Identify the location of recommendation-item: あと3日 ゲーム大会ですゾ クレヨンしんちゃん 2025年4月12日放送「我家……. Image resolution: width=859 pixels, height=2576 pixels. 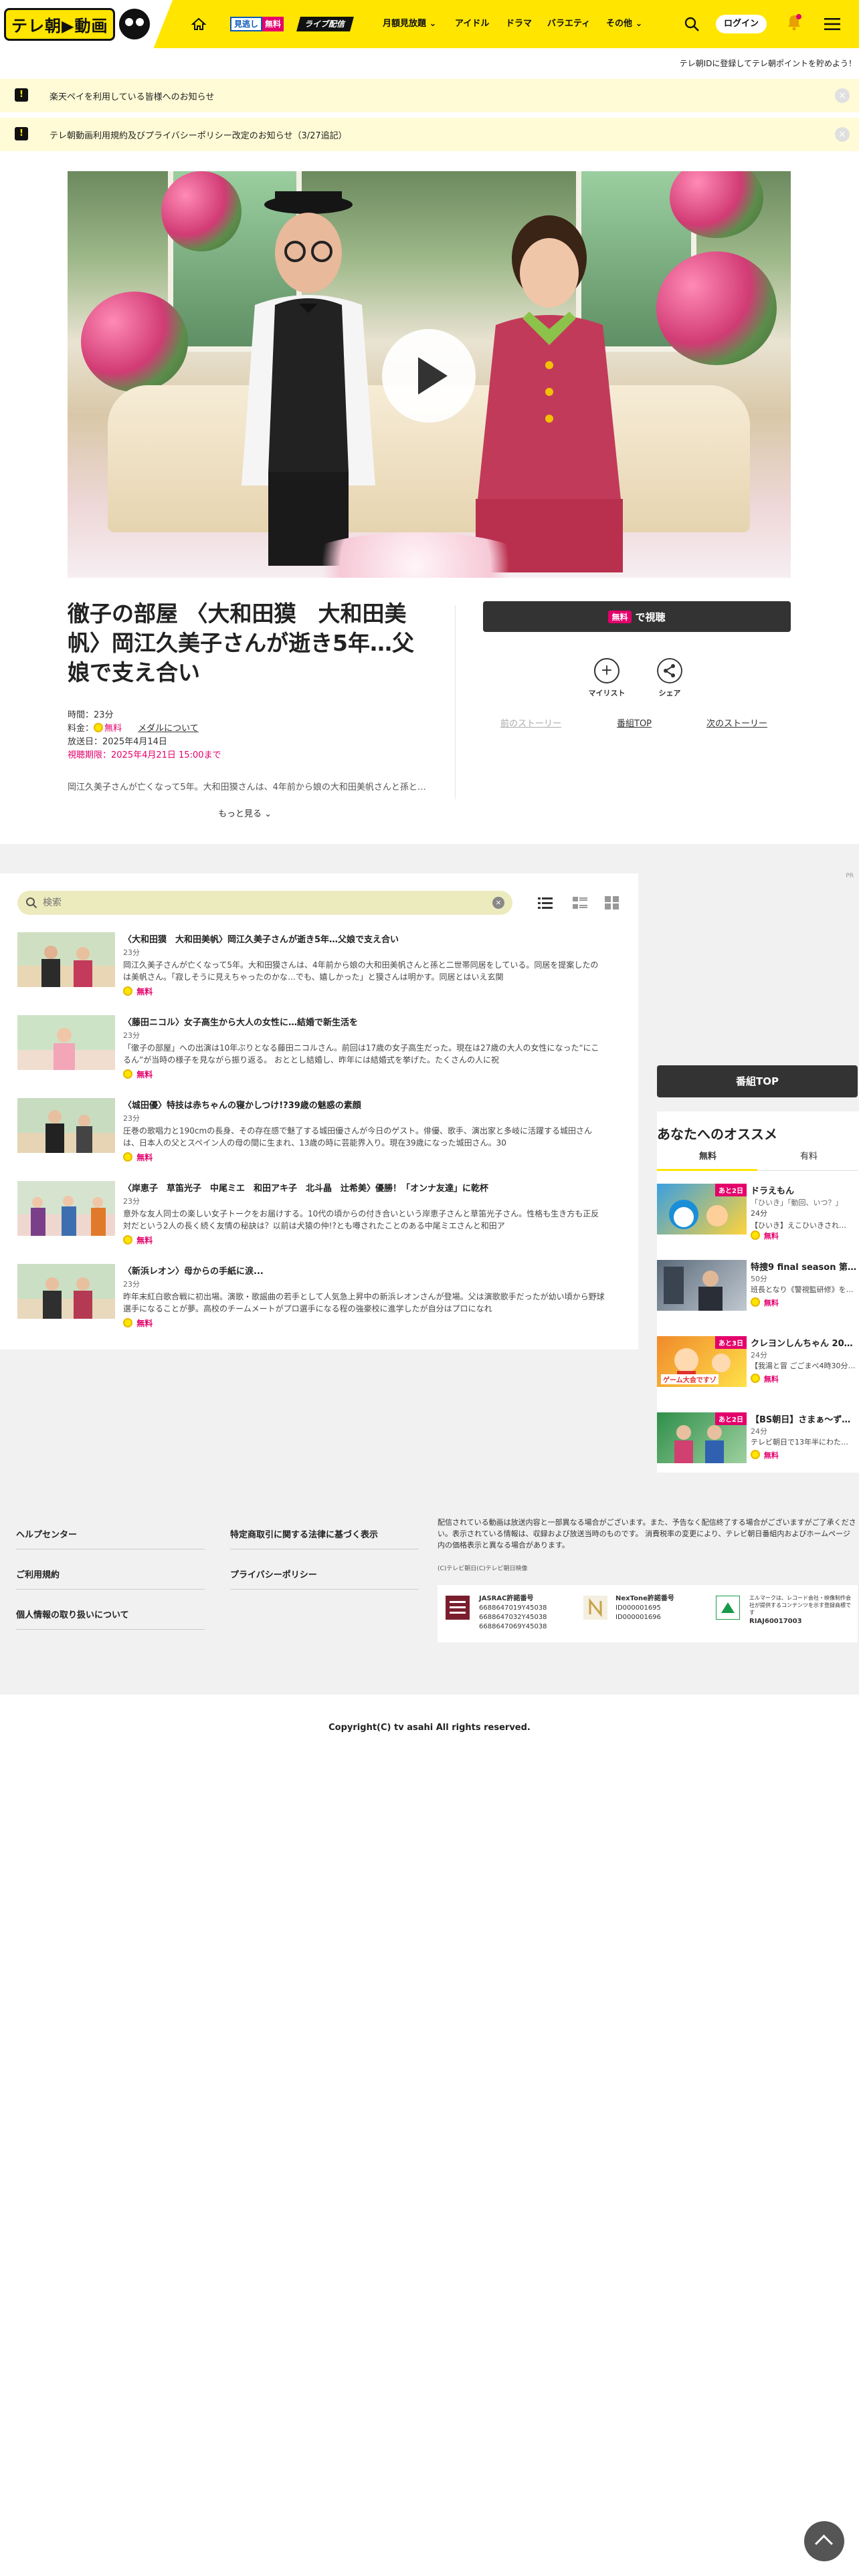
(758, 1365).